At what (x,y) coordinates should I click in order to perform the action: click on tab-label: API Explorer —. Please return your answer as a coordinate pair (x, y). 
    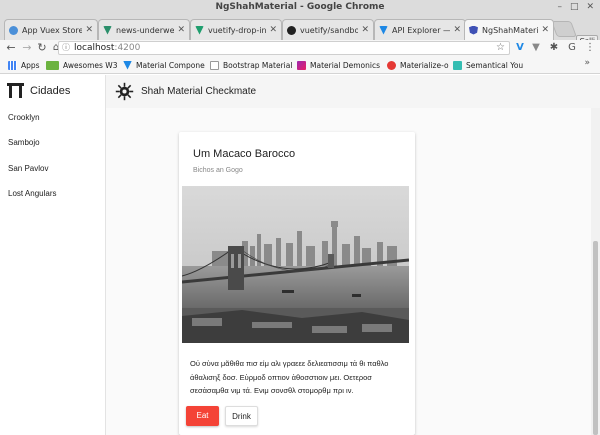
    Looking at the image, I should click on (421, 30).